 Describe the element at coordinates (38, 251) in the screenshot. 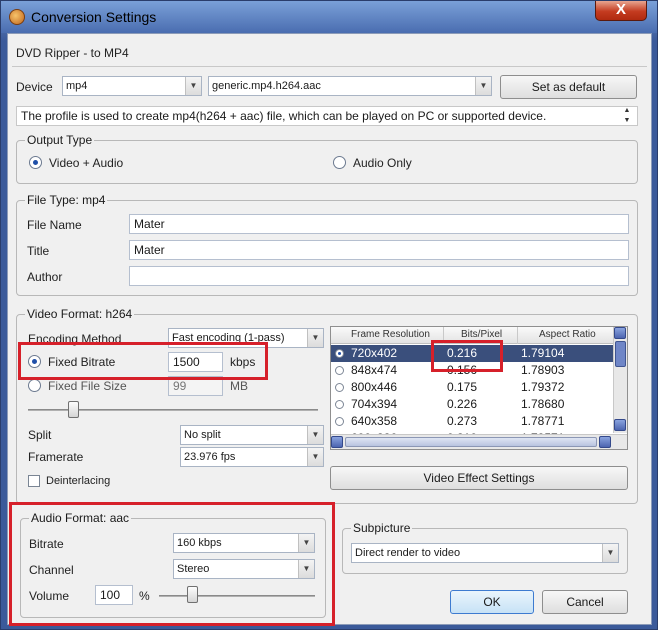

I see `title-label: Title` at that location.